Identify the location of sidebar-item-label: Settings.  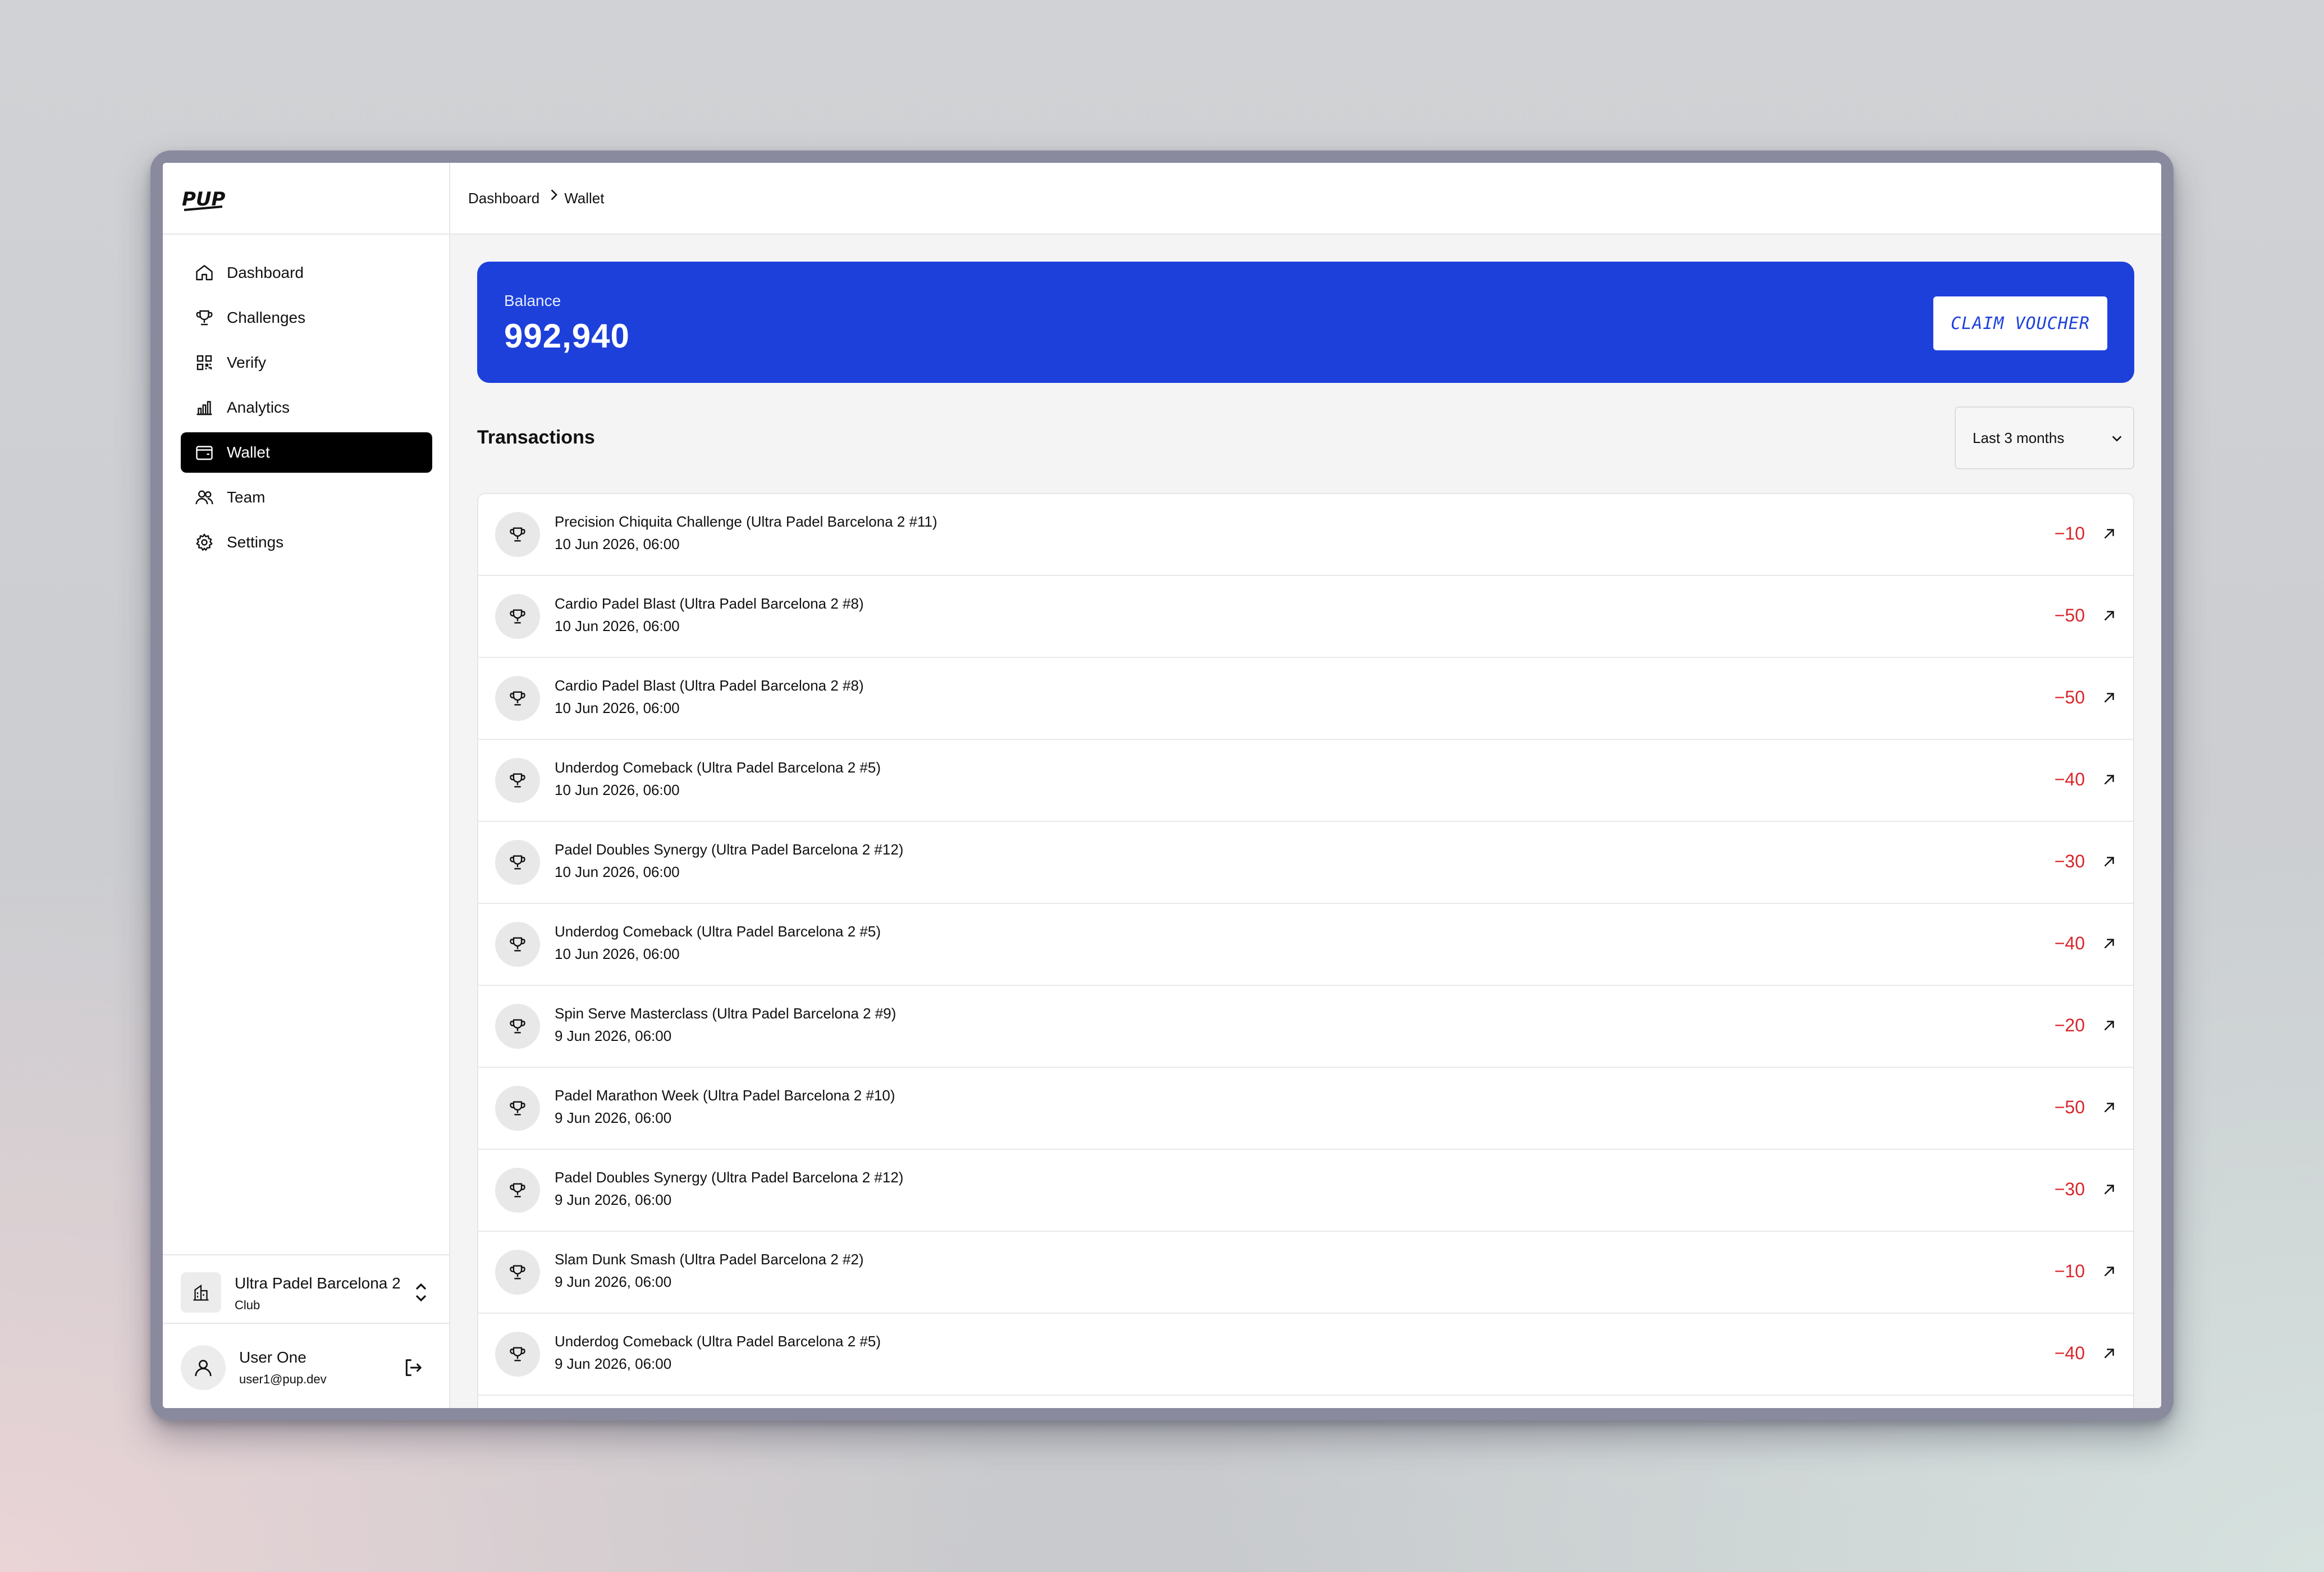
(256, 542).